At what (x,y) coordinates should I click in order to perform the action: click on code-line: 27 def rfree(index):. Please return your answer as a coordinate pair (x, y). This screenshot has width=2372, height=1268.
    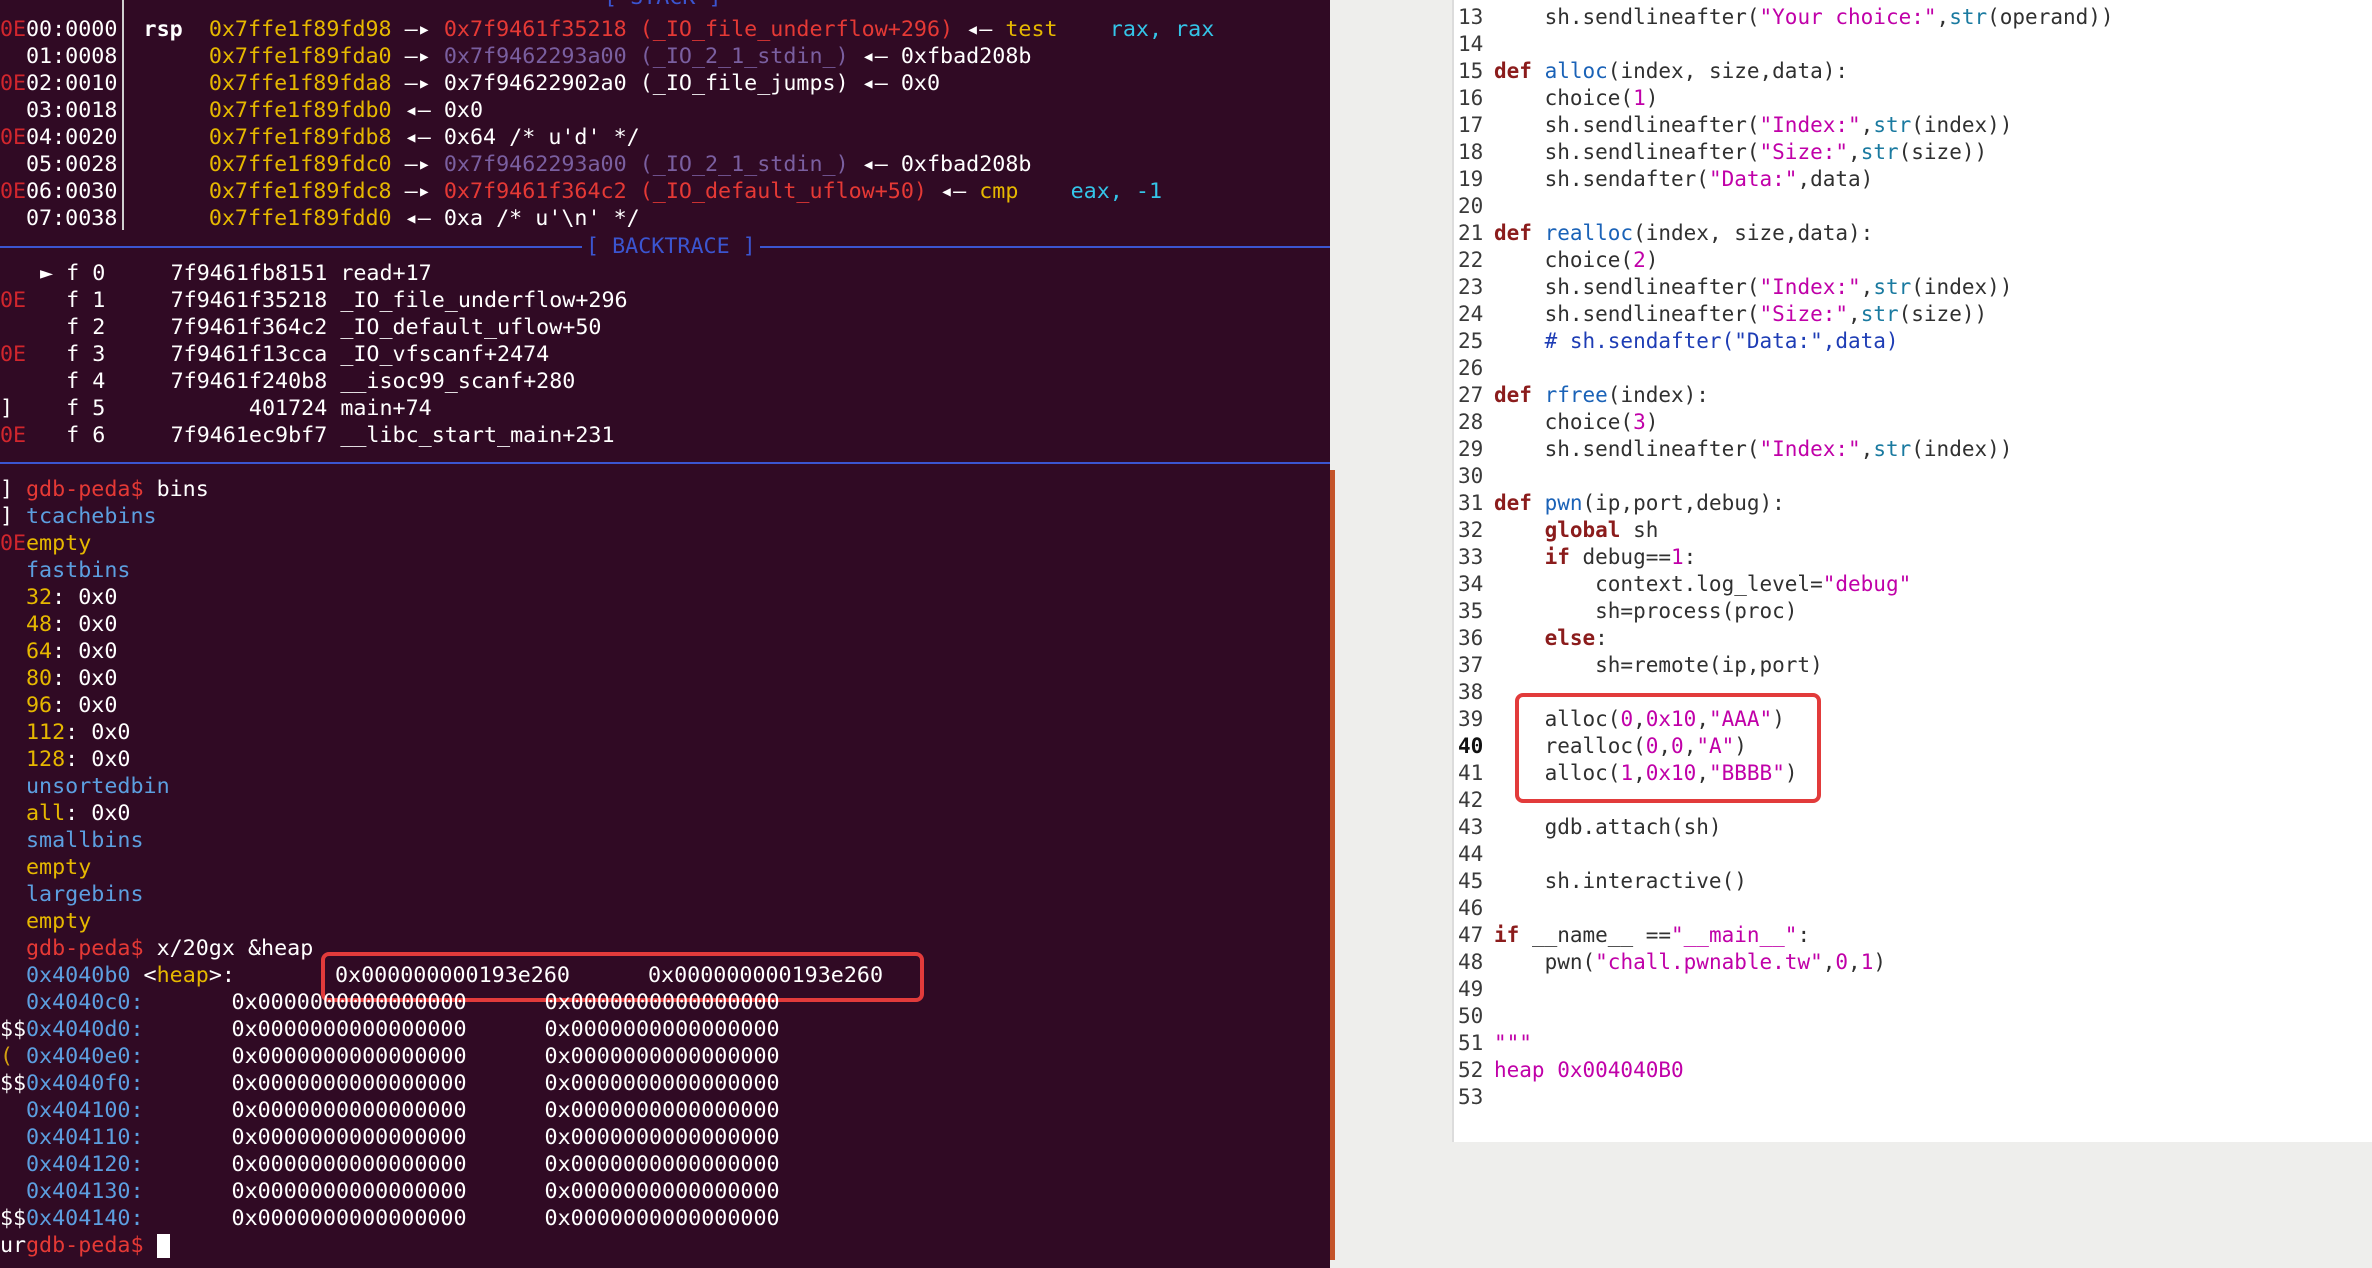
    Looking at the image, I should click on (1581, 395).